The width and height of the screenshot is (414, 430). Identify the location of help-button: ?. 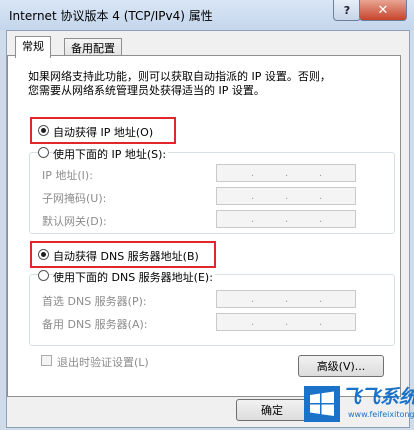
(347, 10).